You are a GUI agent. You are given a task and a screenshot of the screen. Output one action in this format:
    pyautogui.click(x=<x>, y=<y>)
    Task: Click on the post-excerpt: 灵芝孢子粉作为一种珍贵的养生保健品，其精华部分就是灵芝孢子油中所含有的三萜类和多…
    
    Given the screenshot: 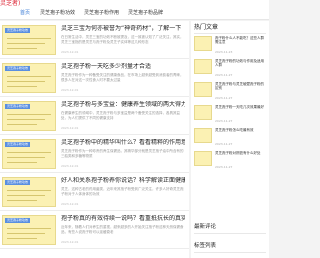 What is the action you would take?
    pyautogui.click(x=122, y=153)
    